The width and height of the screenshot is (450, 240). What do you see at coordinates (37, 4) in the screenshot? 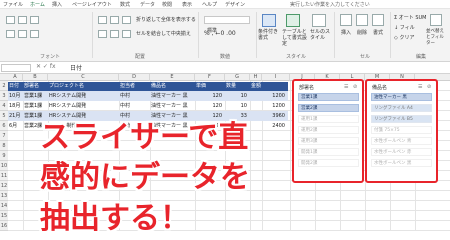
I see `tab-home: ホーム` at bounding box center [37, 4].